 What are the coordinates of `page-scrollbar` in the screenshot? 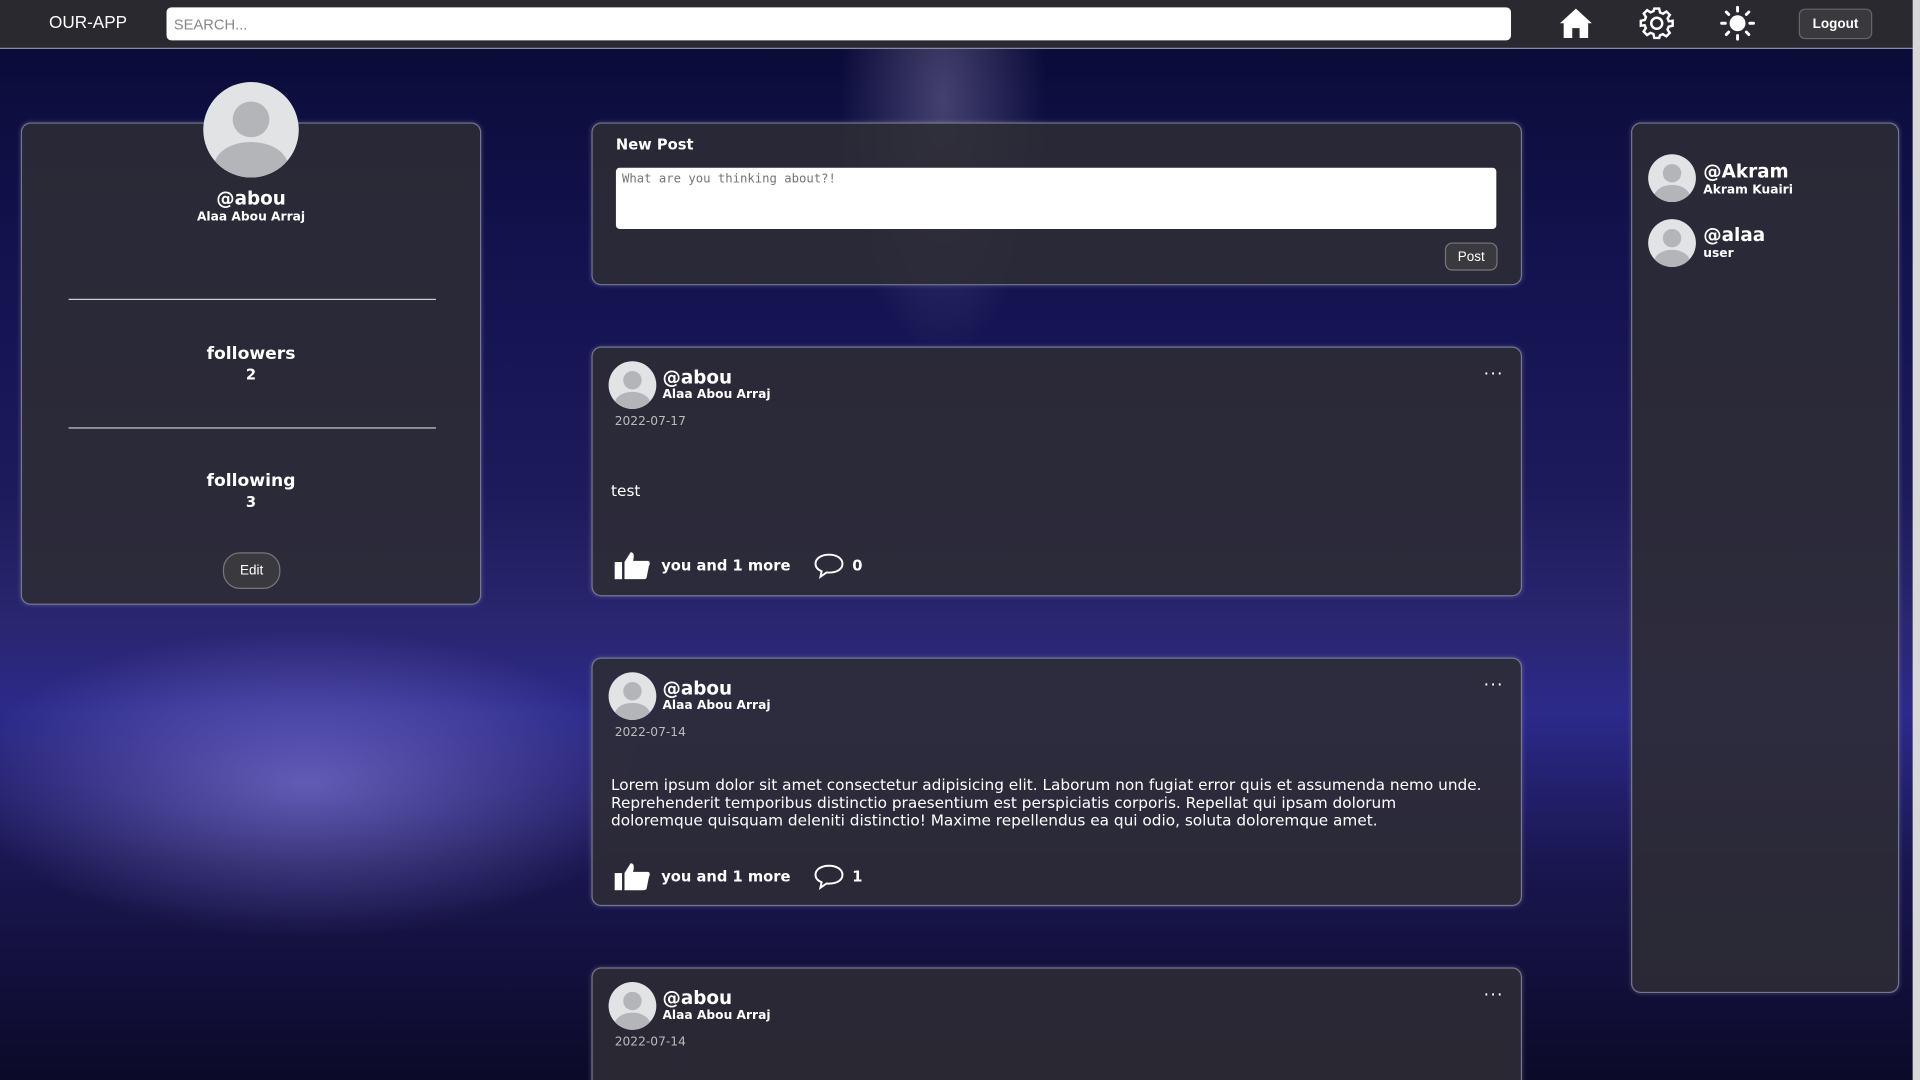 It's located at (1916, 540).